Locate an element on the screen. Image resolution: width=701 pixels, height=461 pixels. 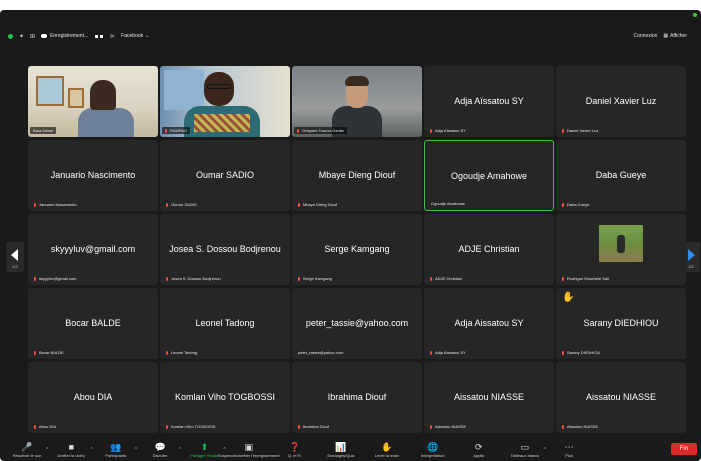
toolbar-more-button: ⋯ Plus is located at coordinates (569, 450).